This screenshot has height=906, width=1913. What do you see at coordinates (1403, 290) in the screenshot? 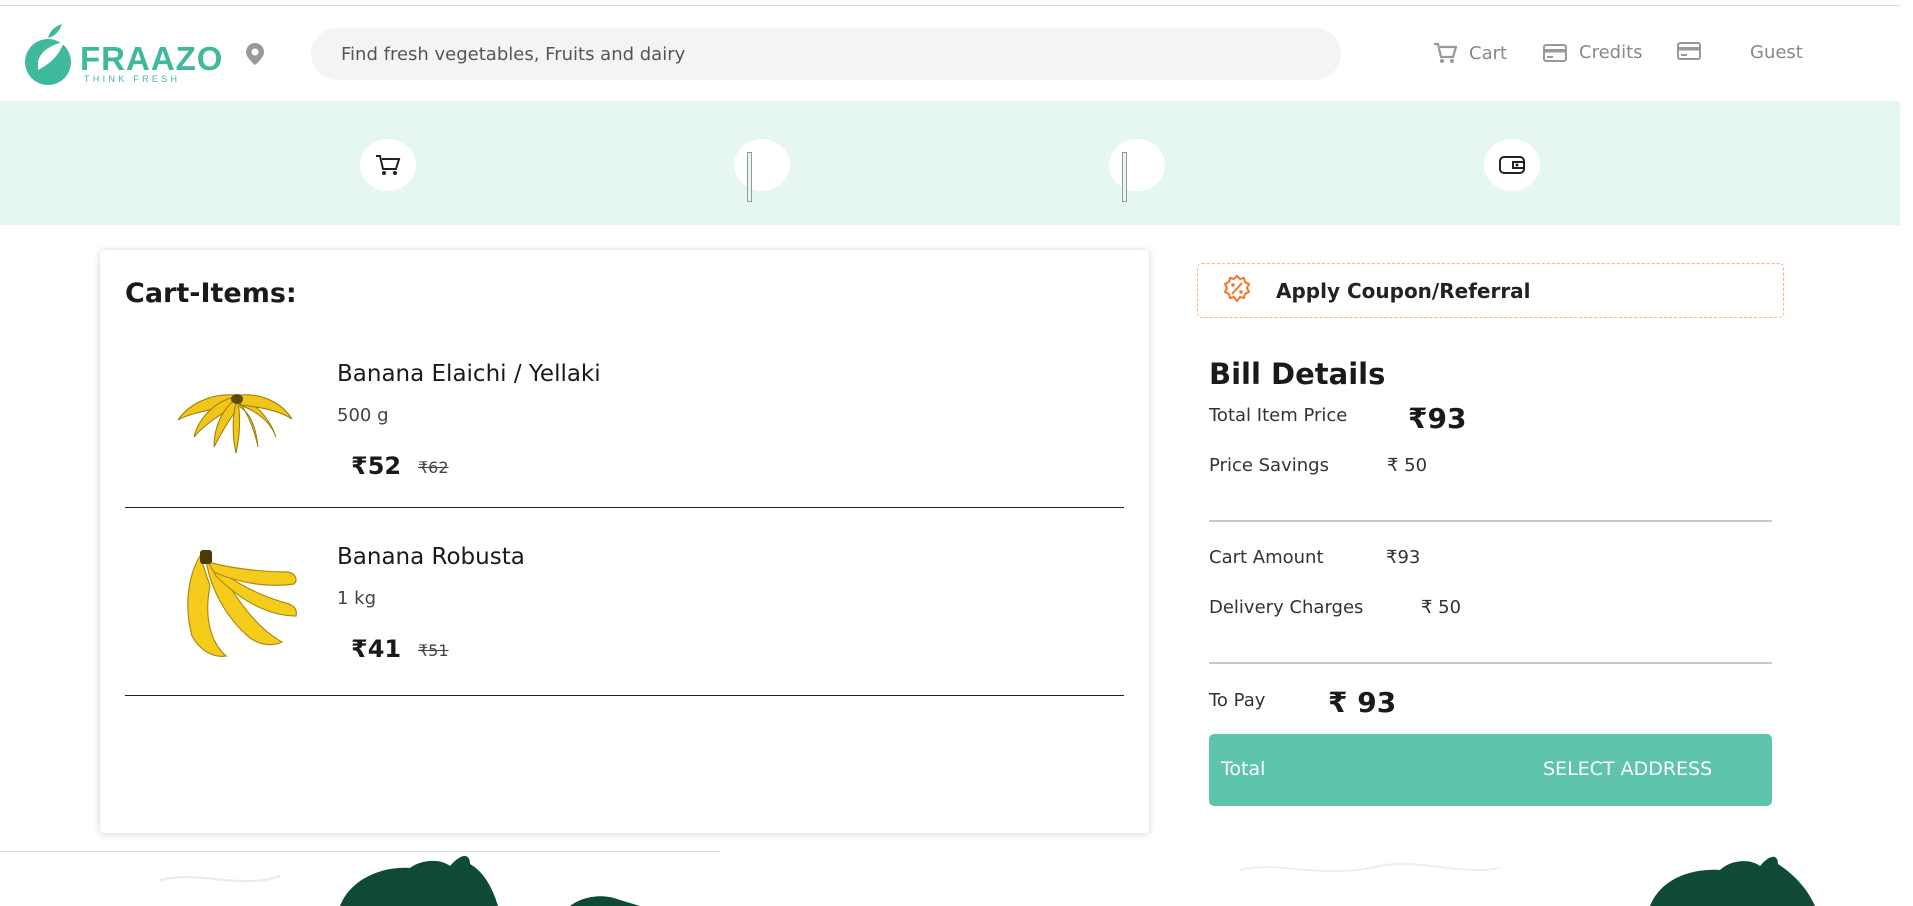
I see `apply-coupon-label: Apply Coupon/Referral` at bounding box center [1403, 290].